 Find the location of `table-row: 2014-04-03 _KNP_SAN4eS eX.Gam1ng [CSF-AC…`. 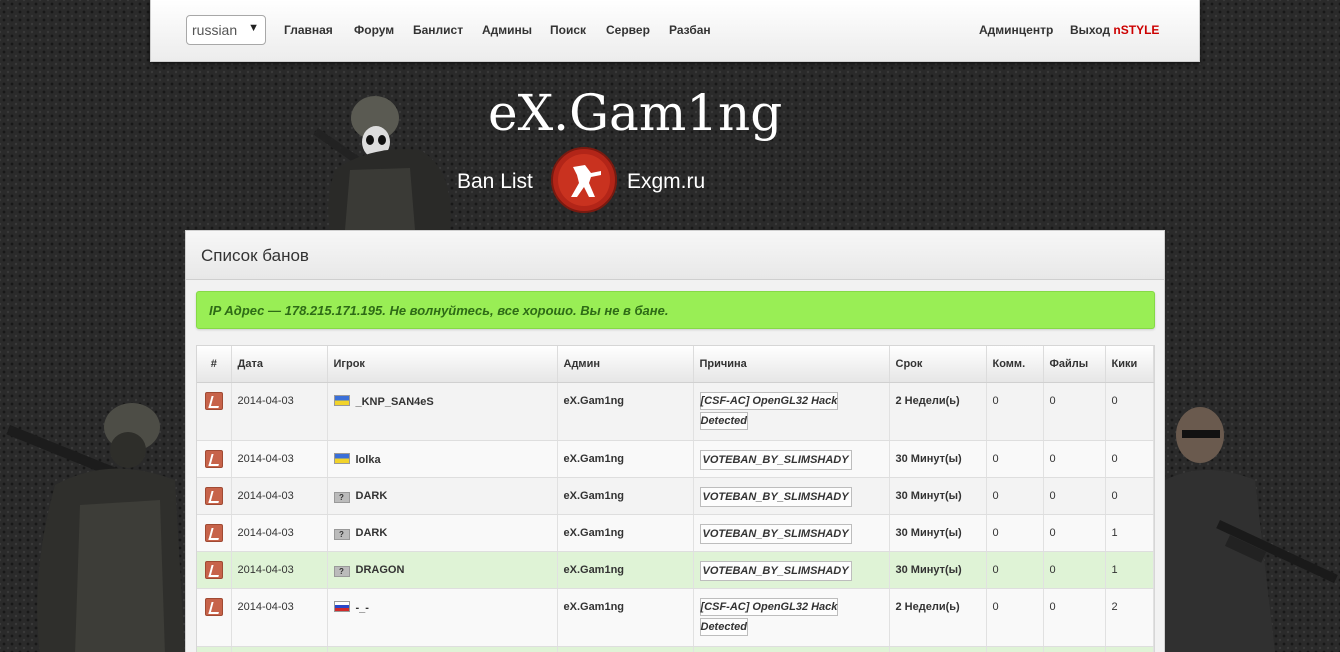

table-row: 2014-04-03 _KNP_SAN4eS eX.Gam1ng [CSF-AC… is located at coordinates (675, 411).